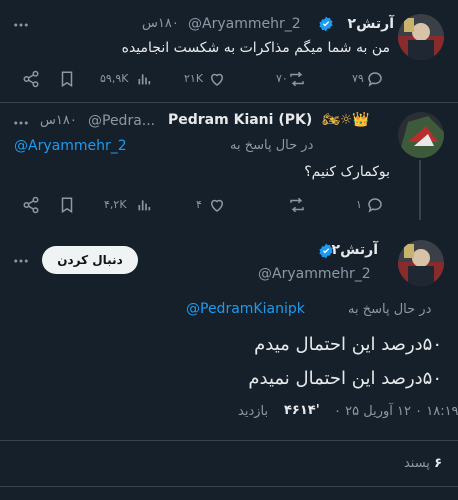 The width and height of the screenshot is (458, 500). Describe the element at coordinates (348, 344) in the screenshot. I see `tweet-text-line-1: ۵۰درصد این احتمال میدم` at that location.